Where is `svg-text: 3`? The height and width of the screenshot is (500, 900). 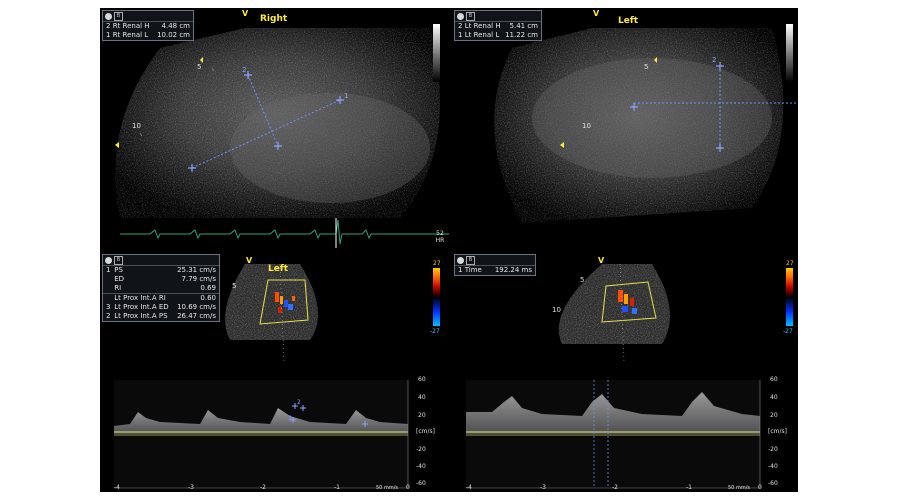
svg-text: 3 is located at coordinates (290, 418).